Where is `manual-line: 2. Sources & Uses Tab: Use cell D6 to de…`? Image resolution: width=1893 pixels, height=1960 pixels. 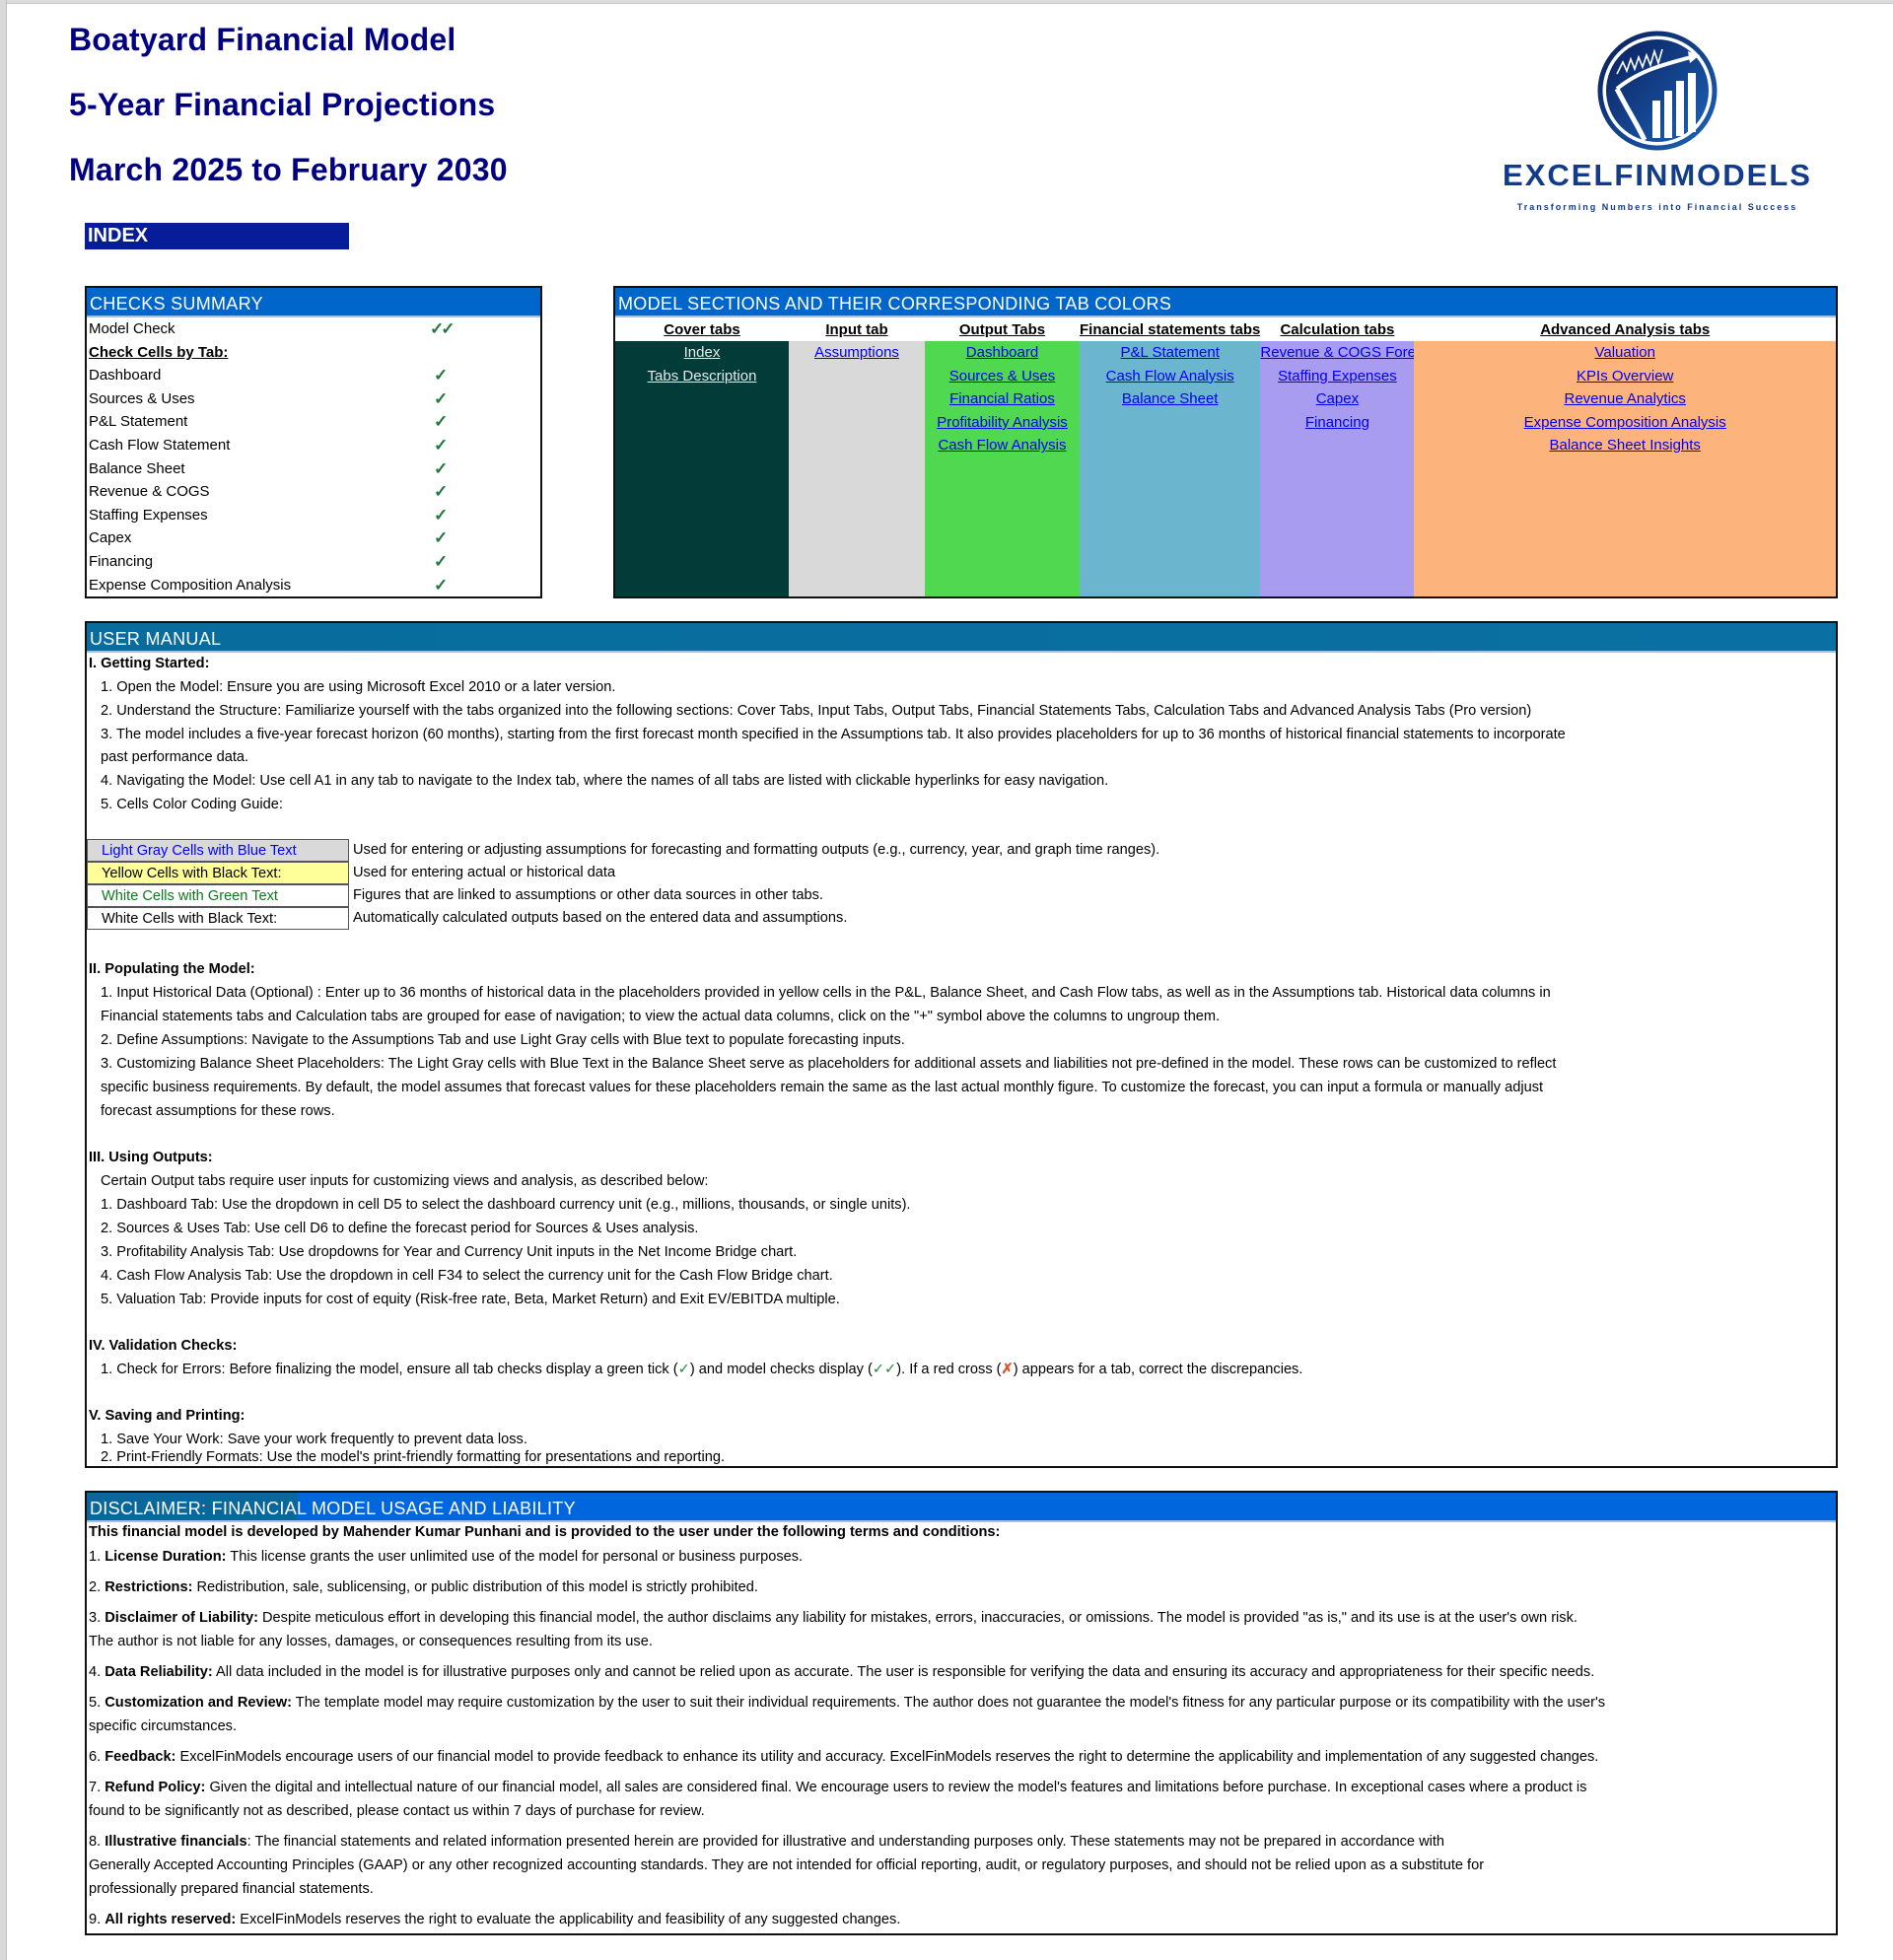
manual-line: 2. Sources & Uses Tab: Use cell D6 to de… is located at coordinates (400, 1228).